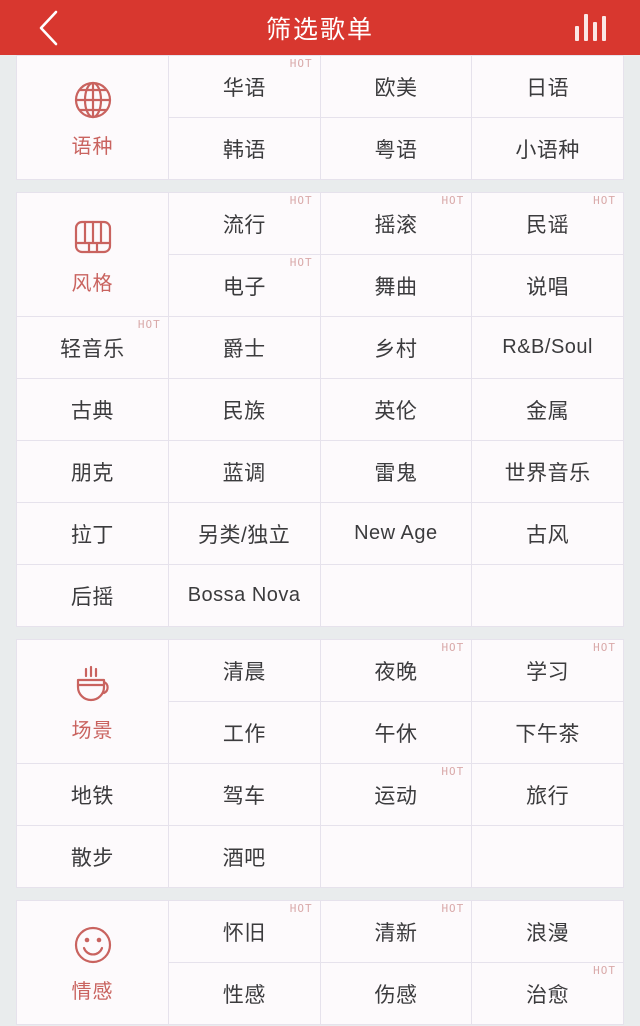 This screenshot has height=1026, width=640. I want to click on category-cell-emotion: 情感, so click(93, 963).